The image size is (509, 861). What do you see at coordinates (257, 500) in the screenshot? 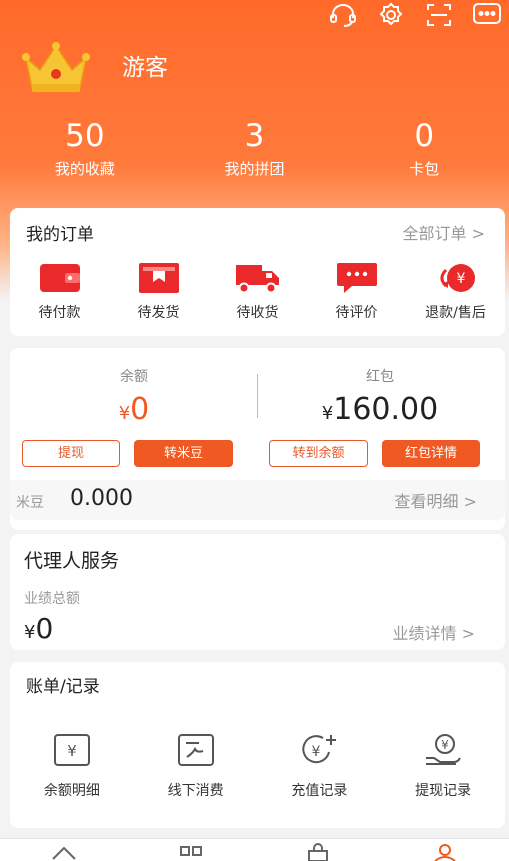
I see `mibean-row: 米豆 0.000 查看明细 >` at bounding box center [257, 500].